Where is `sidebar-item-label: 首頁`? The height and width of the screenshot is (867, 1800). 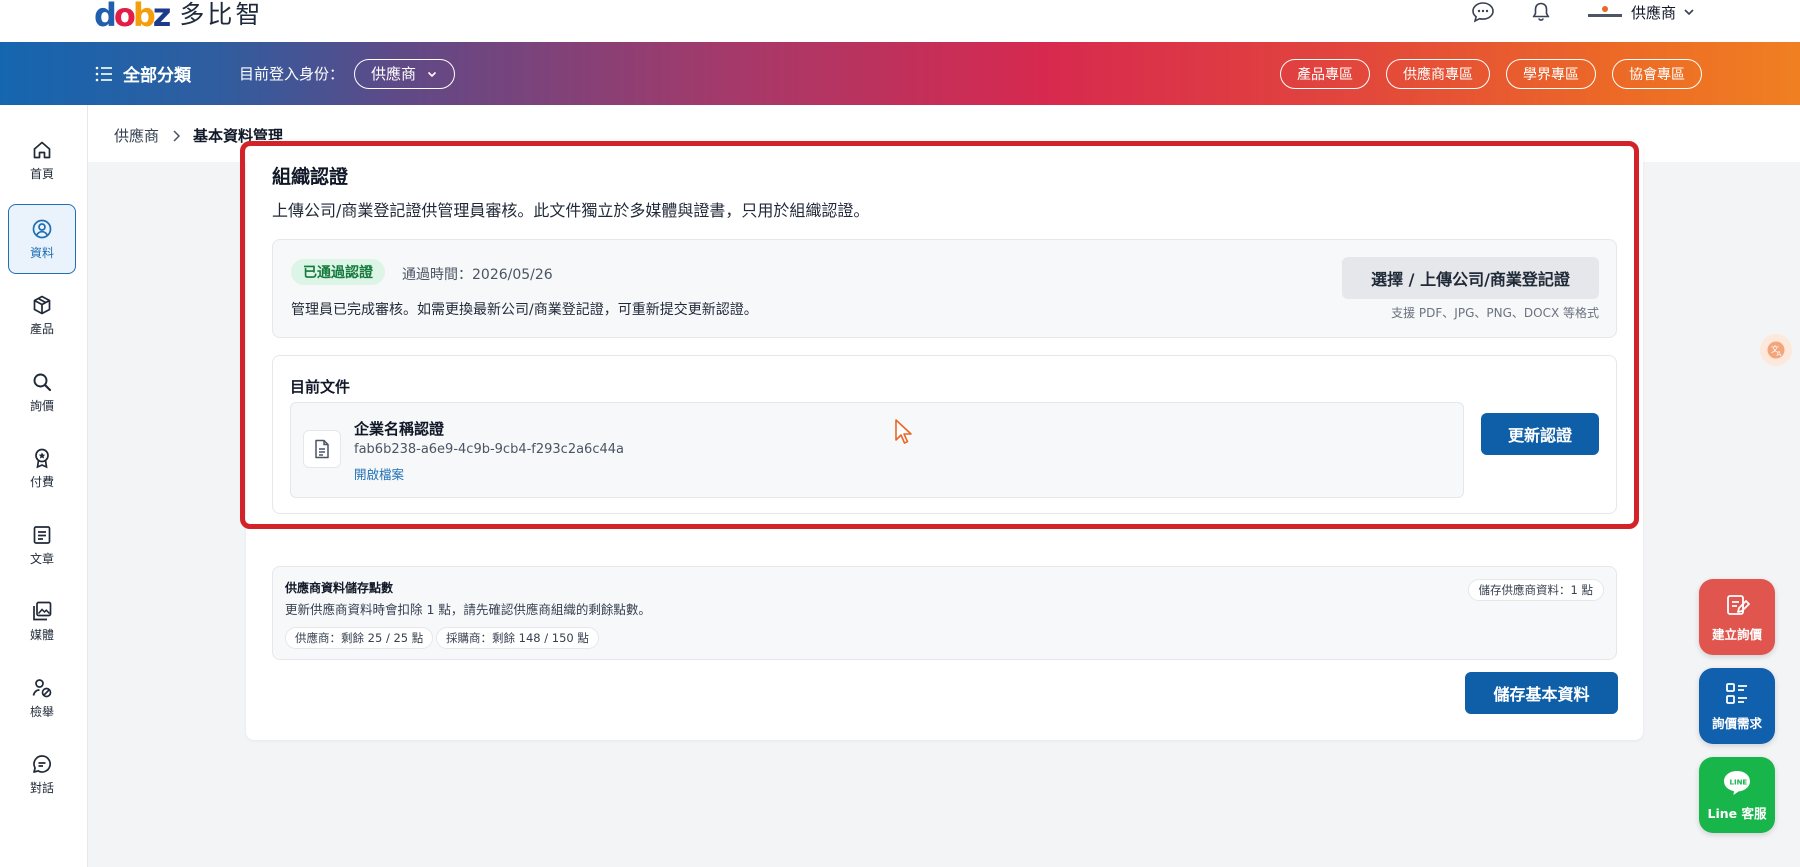
sidebar-item-label: 首頁 is located at coordinates (41, 173).